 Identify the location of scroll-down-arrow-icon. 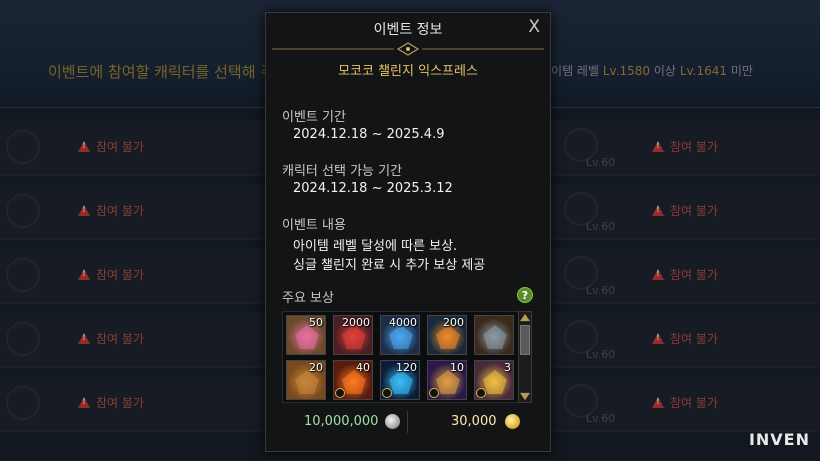
(525, 396).